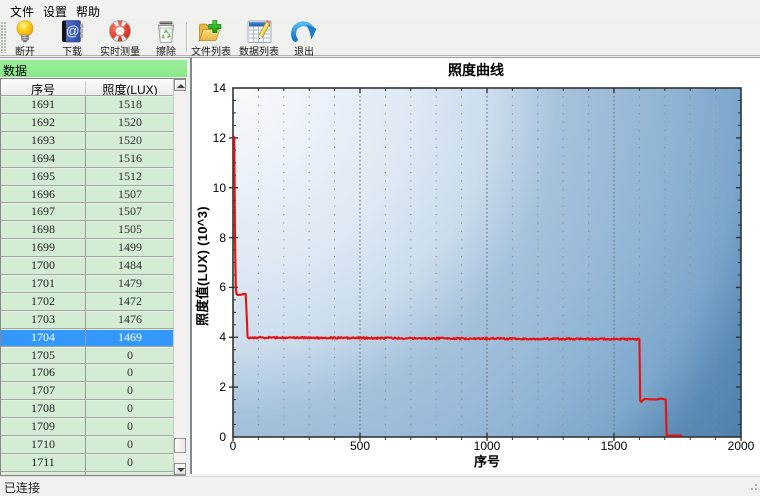 The height and width of the screenshot is (496, 760). What do you see at coordinates (487, 446) in the screenshot?
I see `svg-text: 1000` at bounding box center [487, 446].